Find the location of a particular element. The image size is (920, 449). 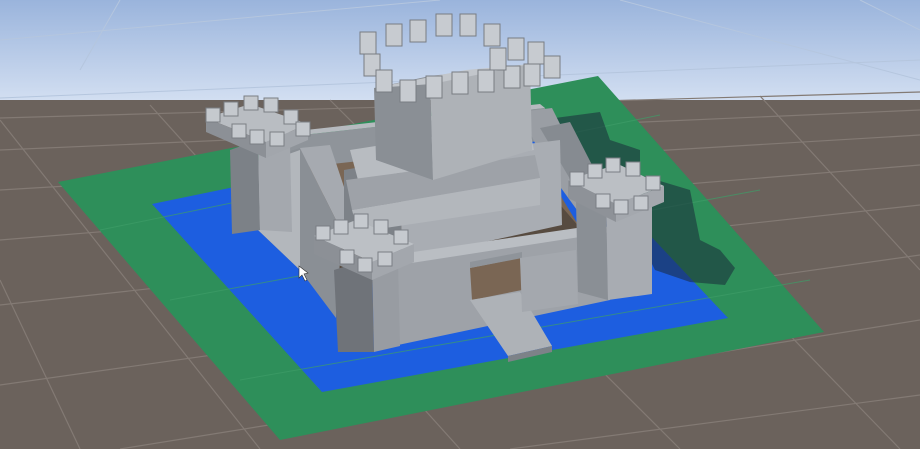

tower-front-right is located at coordinates (616, 228).